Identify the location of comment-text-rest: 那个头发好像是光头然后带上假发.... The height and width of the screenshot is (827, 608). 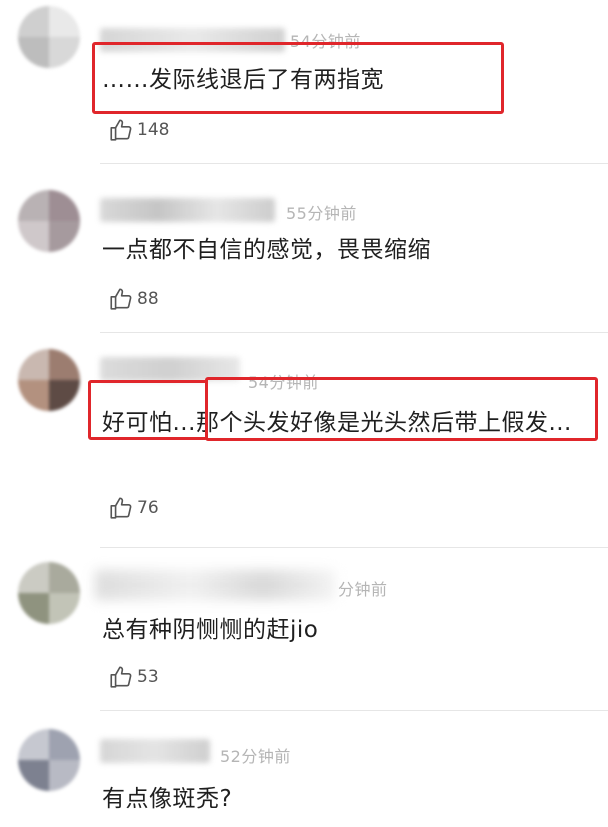
(383, 423).